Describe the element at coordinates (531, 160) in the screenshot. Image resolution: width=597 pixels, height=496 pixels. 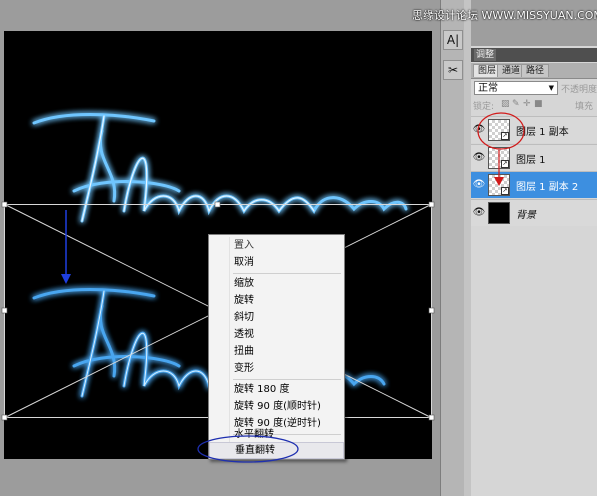
I see `layer-name: 图层 1` at that location.